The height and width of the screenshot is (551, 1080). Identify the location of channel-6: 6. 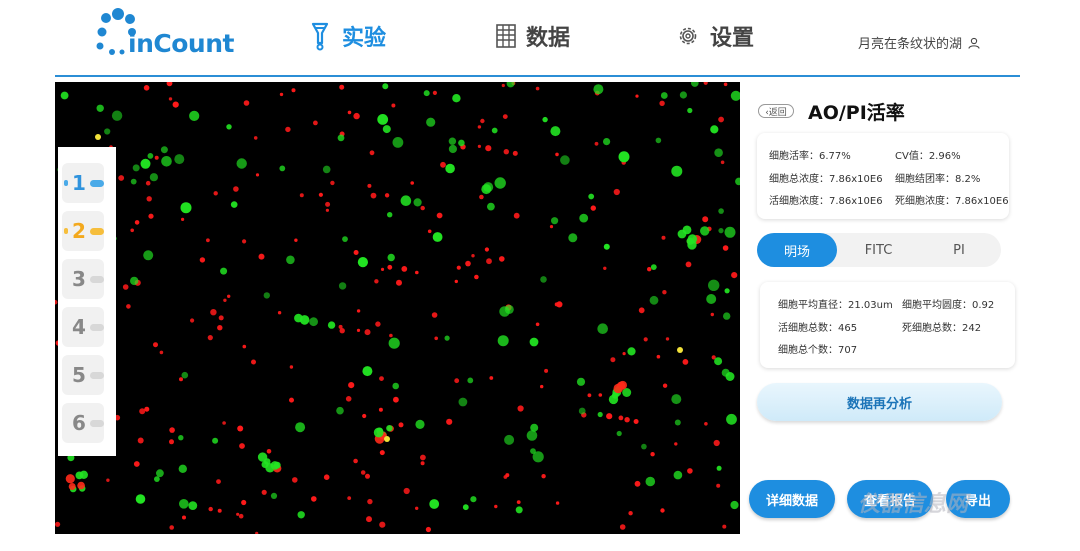
(83, 423).